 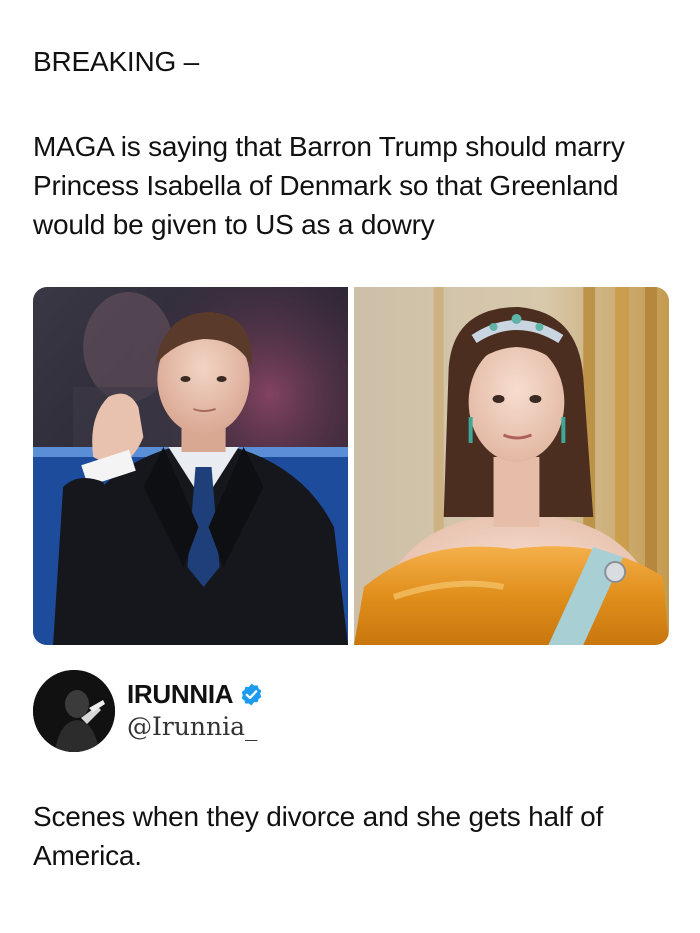 I want to click on handle: @Irunnia_, so click(x=195, y=727).